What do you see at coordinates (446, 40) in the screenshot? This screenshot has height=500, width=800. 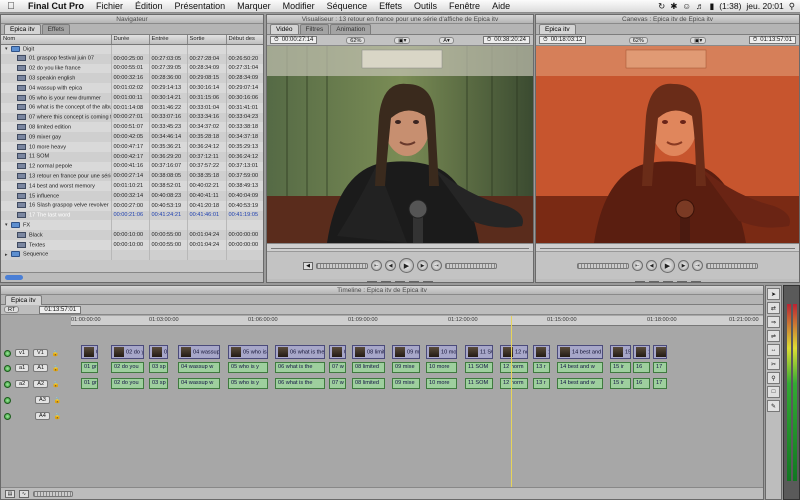 I see `viewer-generator-popup: A▾` at bounding box center [446, 40].